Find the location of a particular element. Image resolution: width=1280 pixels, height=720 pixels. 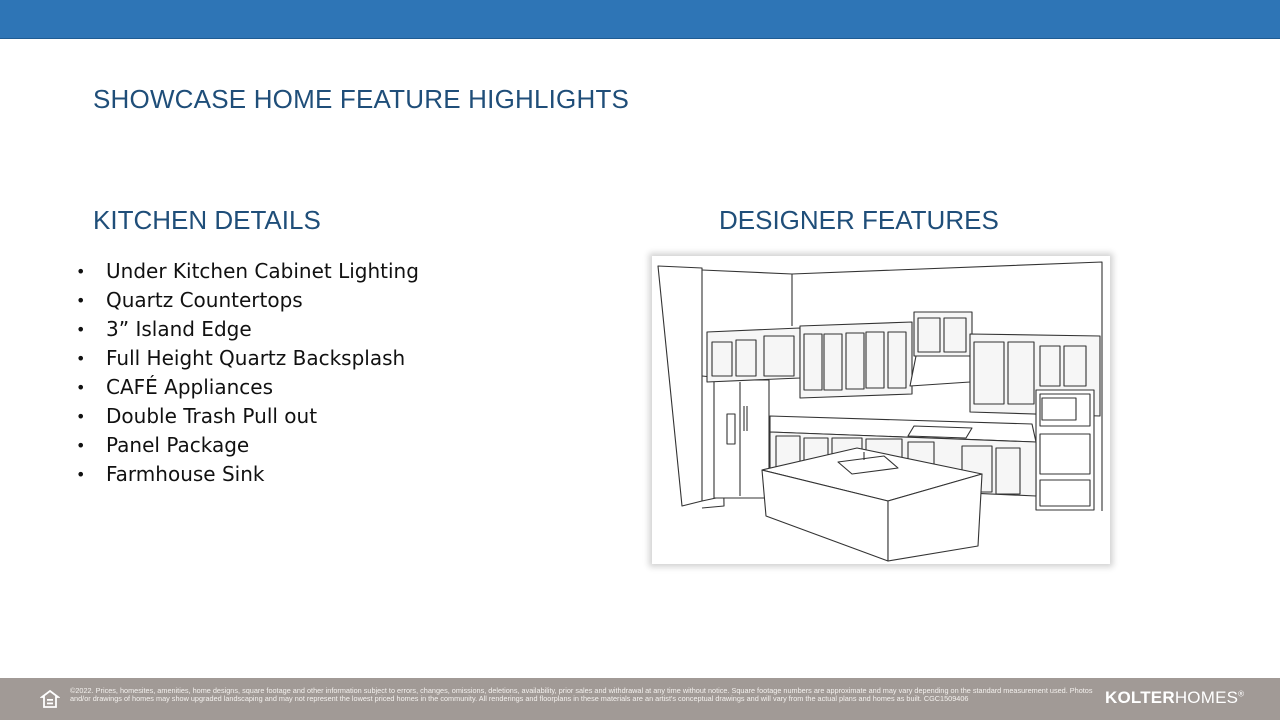

list-item: • Double Trash Pull out is located at coordinates (245, 416).